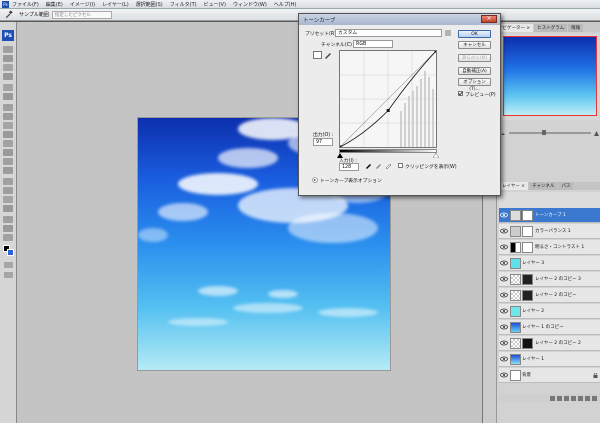  Describe the element at coordinates (8, 116) in the screenshot. I see `brush-tool-icon` at that location.